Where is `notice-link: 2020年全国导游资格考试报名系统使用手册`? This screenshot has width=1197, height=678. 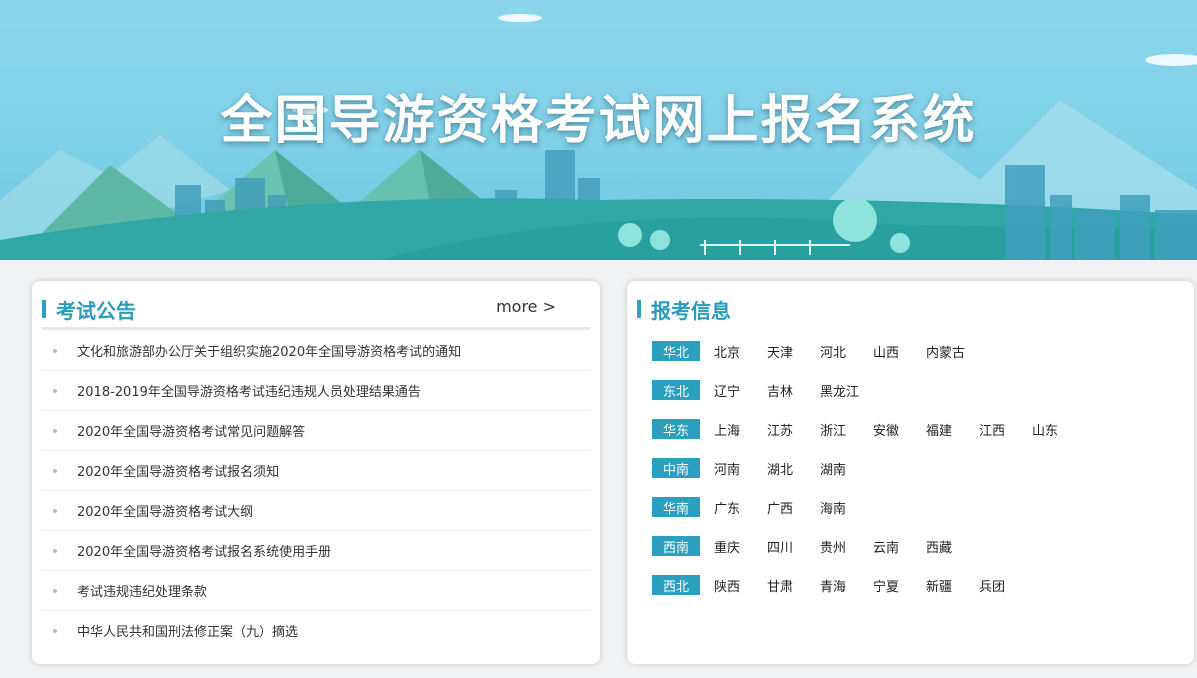
notice-link: 2020年全国导游资格考试报名系统使用手册 is located at coordinates (204, 550).